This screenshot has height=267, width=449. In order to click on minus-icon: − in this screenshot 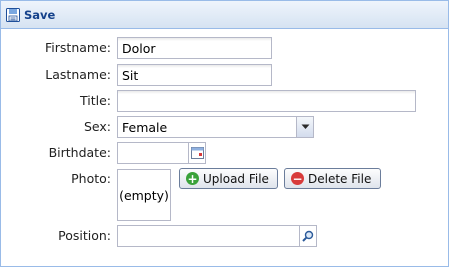, I will do `click(297, 178)`.